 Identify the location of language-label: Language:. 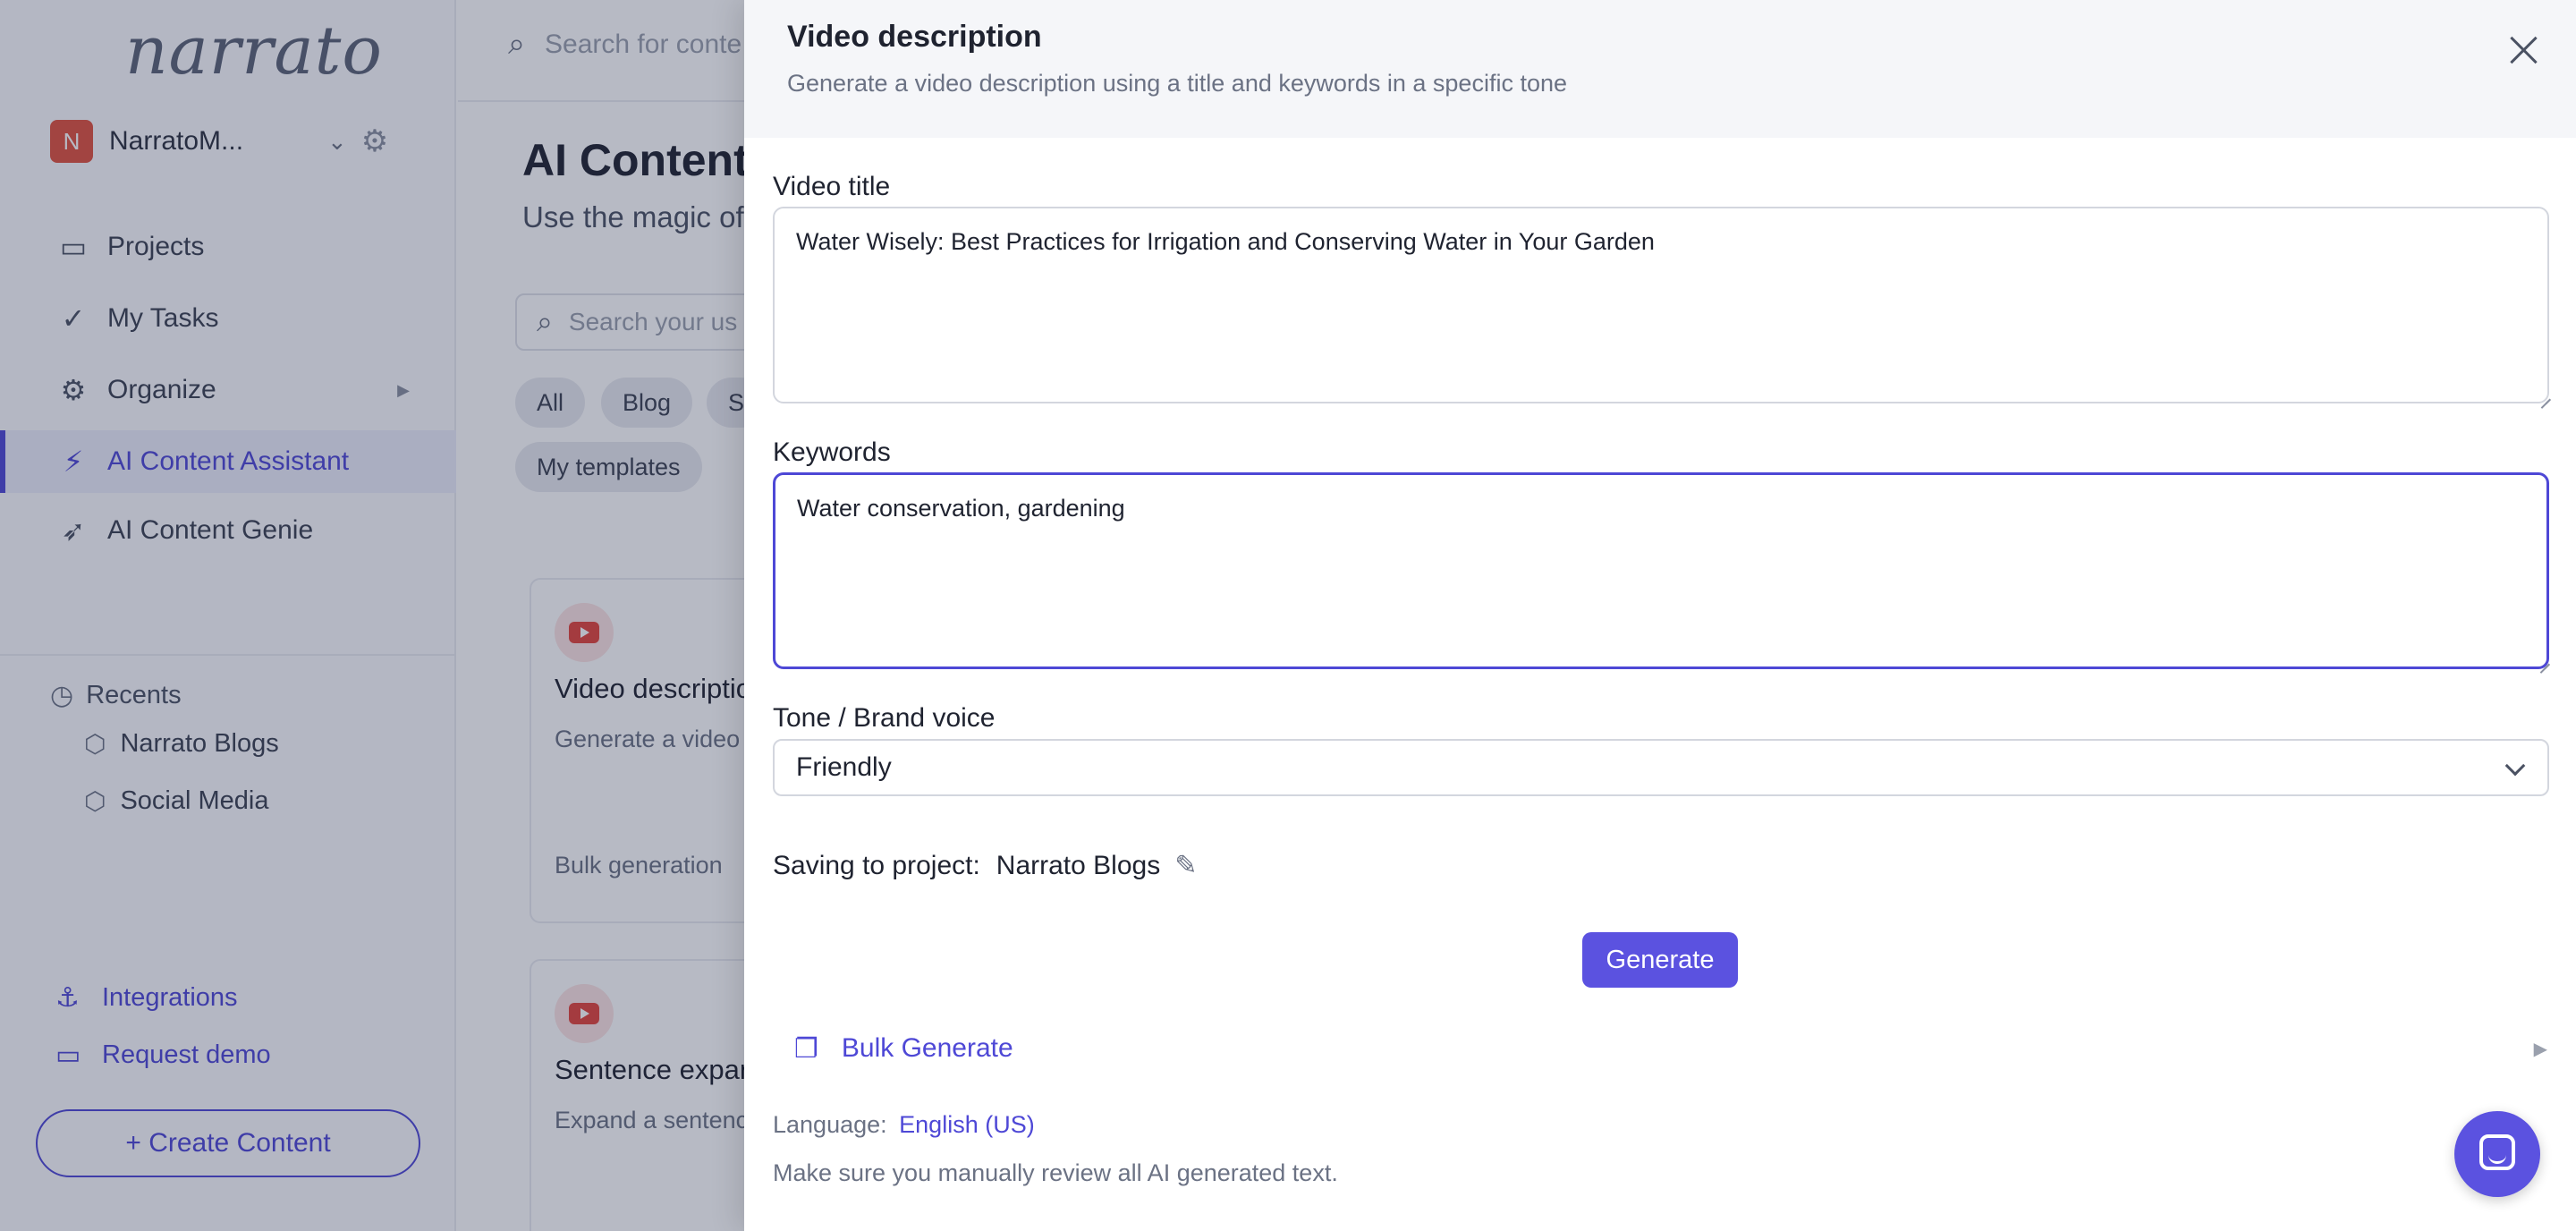
(830, 1124).